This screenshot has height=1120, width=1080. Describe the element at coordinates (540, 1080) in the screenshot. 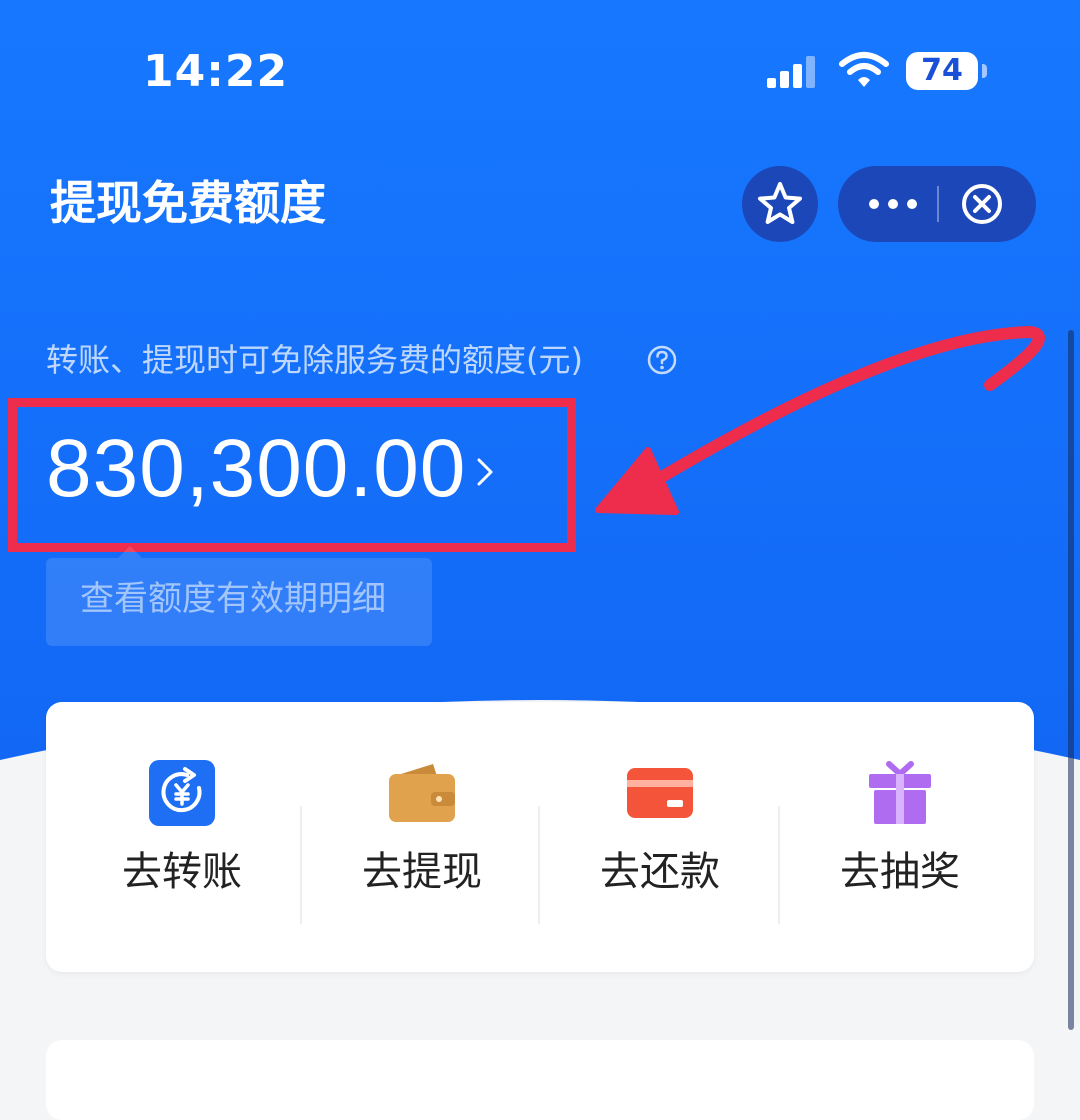

I see `lower-card` at that location.